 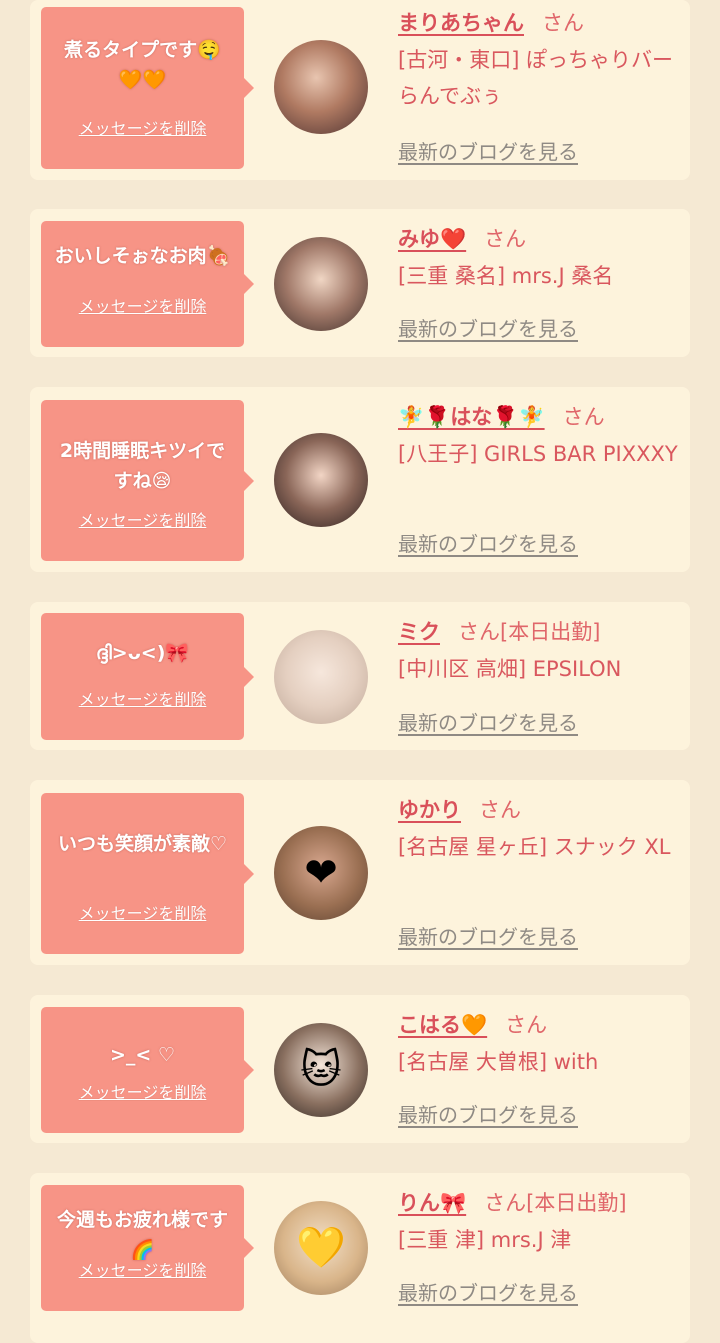 What do you see at coordinates (506, 276) in the screenshot?
I see `shop-name: [三重 桑名] mrs.J 桑名` at bounding box center [506, 276].